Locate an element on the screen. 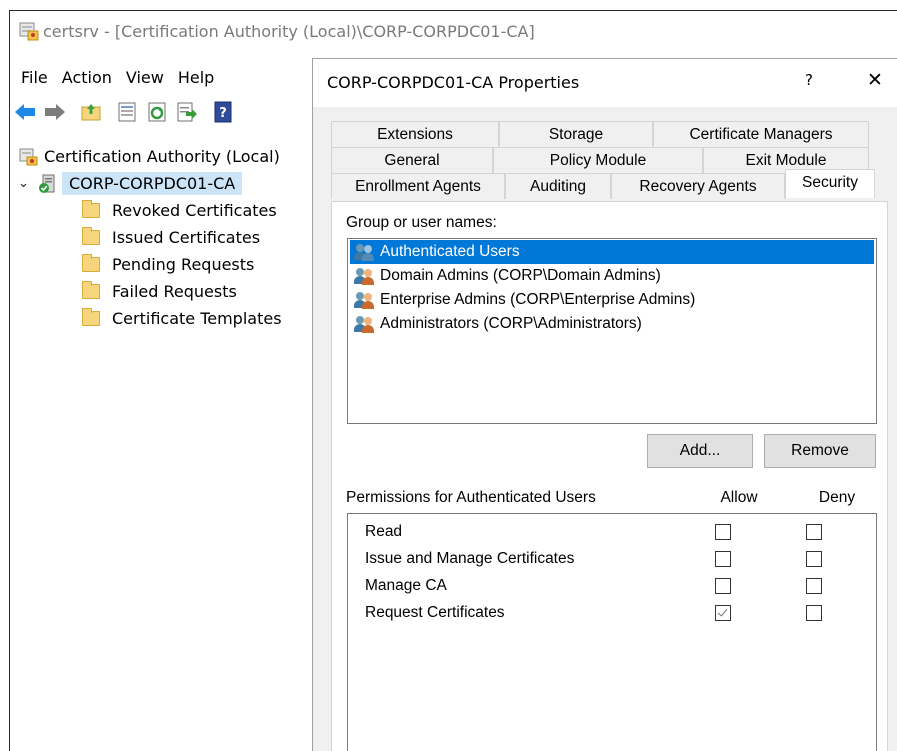 The width and height of the screenshot is (897, 751). tab-general: General is located at coordinates (412, 160).